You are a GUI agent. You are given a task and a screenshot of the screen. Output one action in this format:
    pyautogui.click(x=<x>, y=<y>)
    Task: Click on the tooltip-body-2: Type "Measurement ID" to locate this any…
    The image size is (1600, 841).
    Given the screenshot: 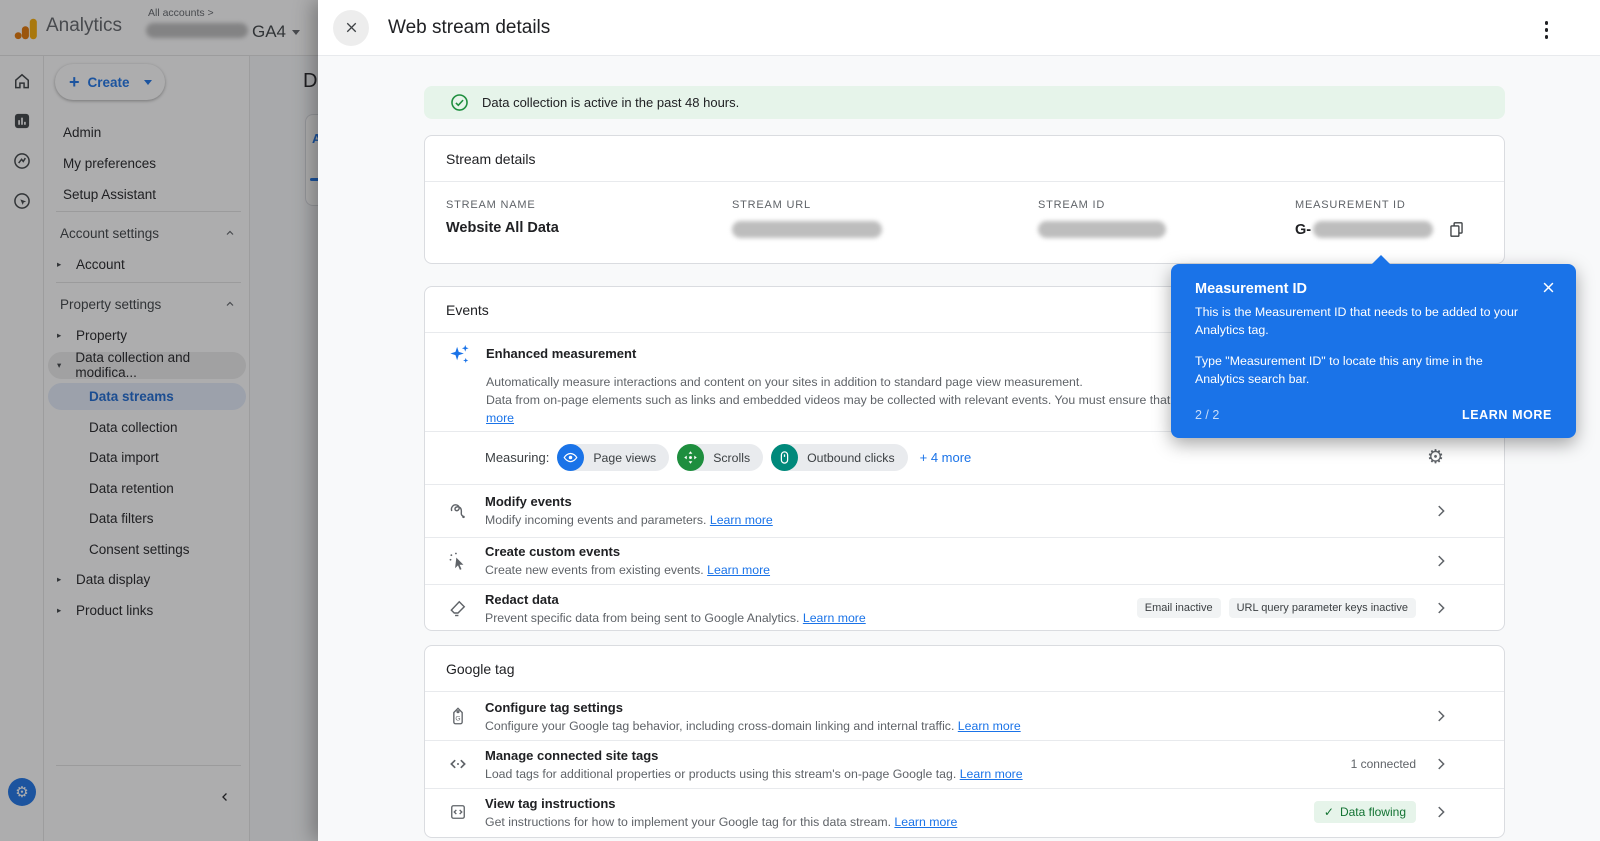 What is the action you would take?
    pyautogui.click(x=1339, y=369)
    